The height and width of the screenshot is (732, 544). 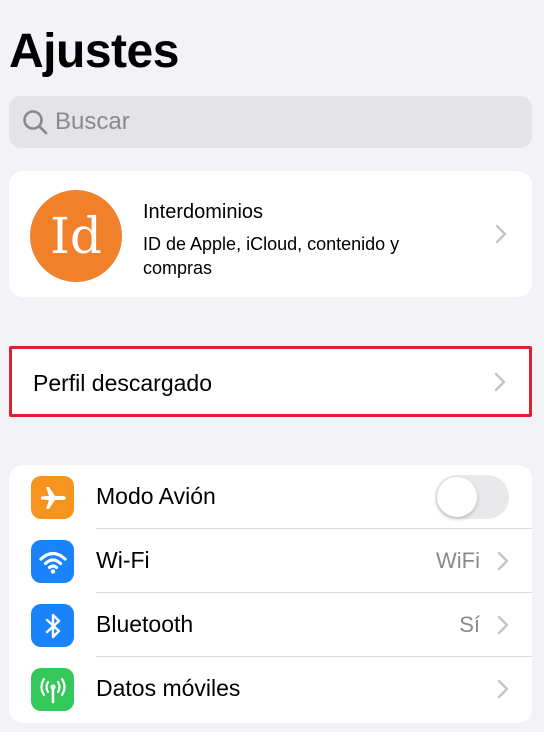 What do you see at coordinates (270, 689) in the screenshot?
I see `settings-item-mobile-data: Datos móviles` at bounding box center [270, 689].